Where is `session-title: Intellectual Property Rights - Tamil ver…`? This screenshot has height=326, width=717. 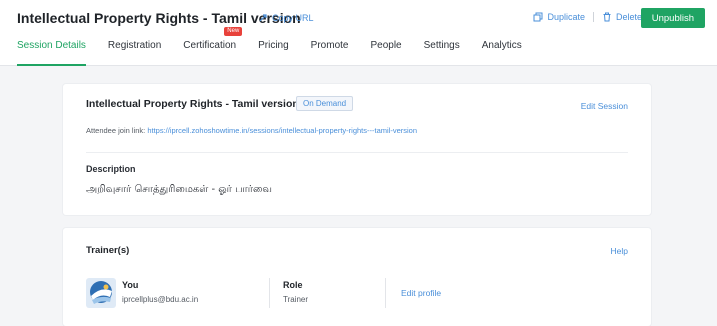
session-title: Intellectual Property Rights - Tamil ver… is located at coordinates (192, 104).